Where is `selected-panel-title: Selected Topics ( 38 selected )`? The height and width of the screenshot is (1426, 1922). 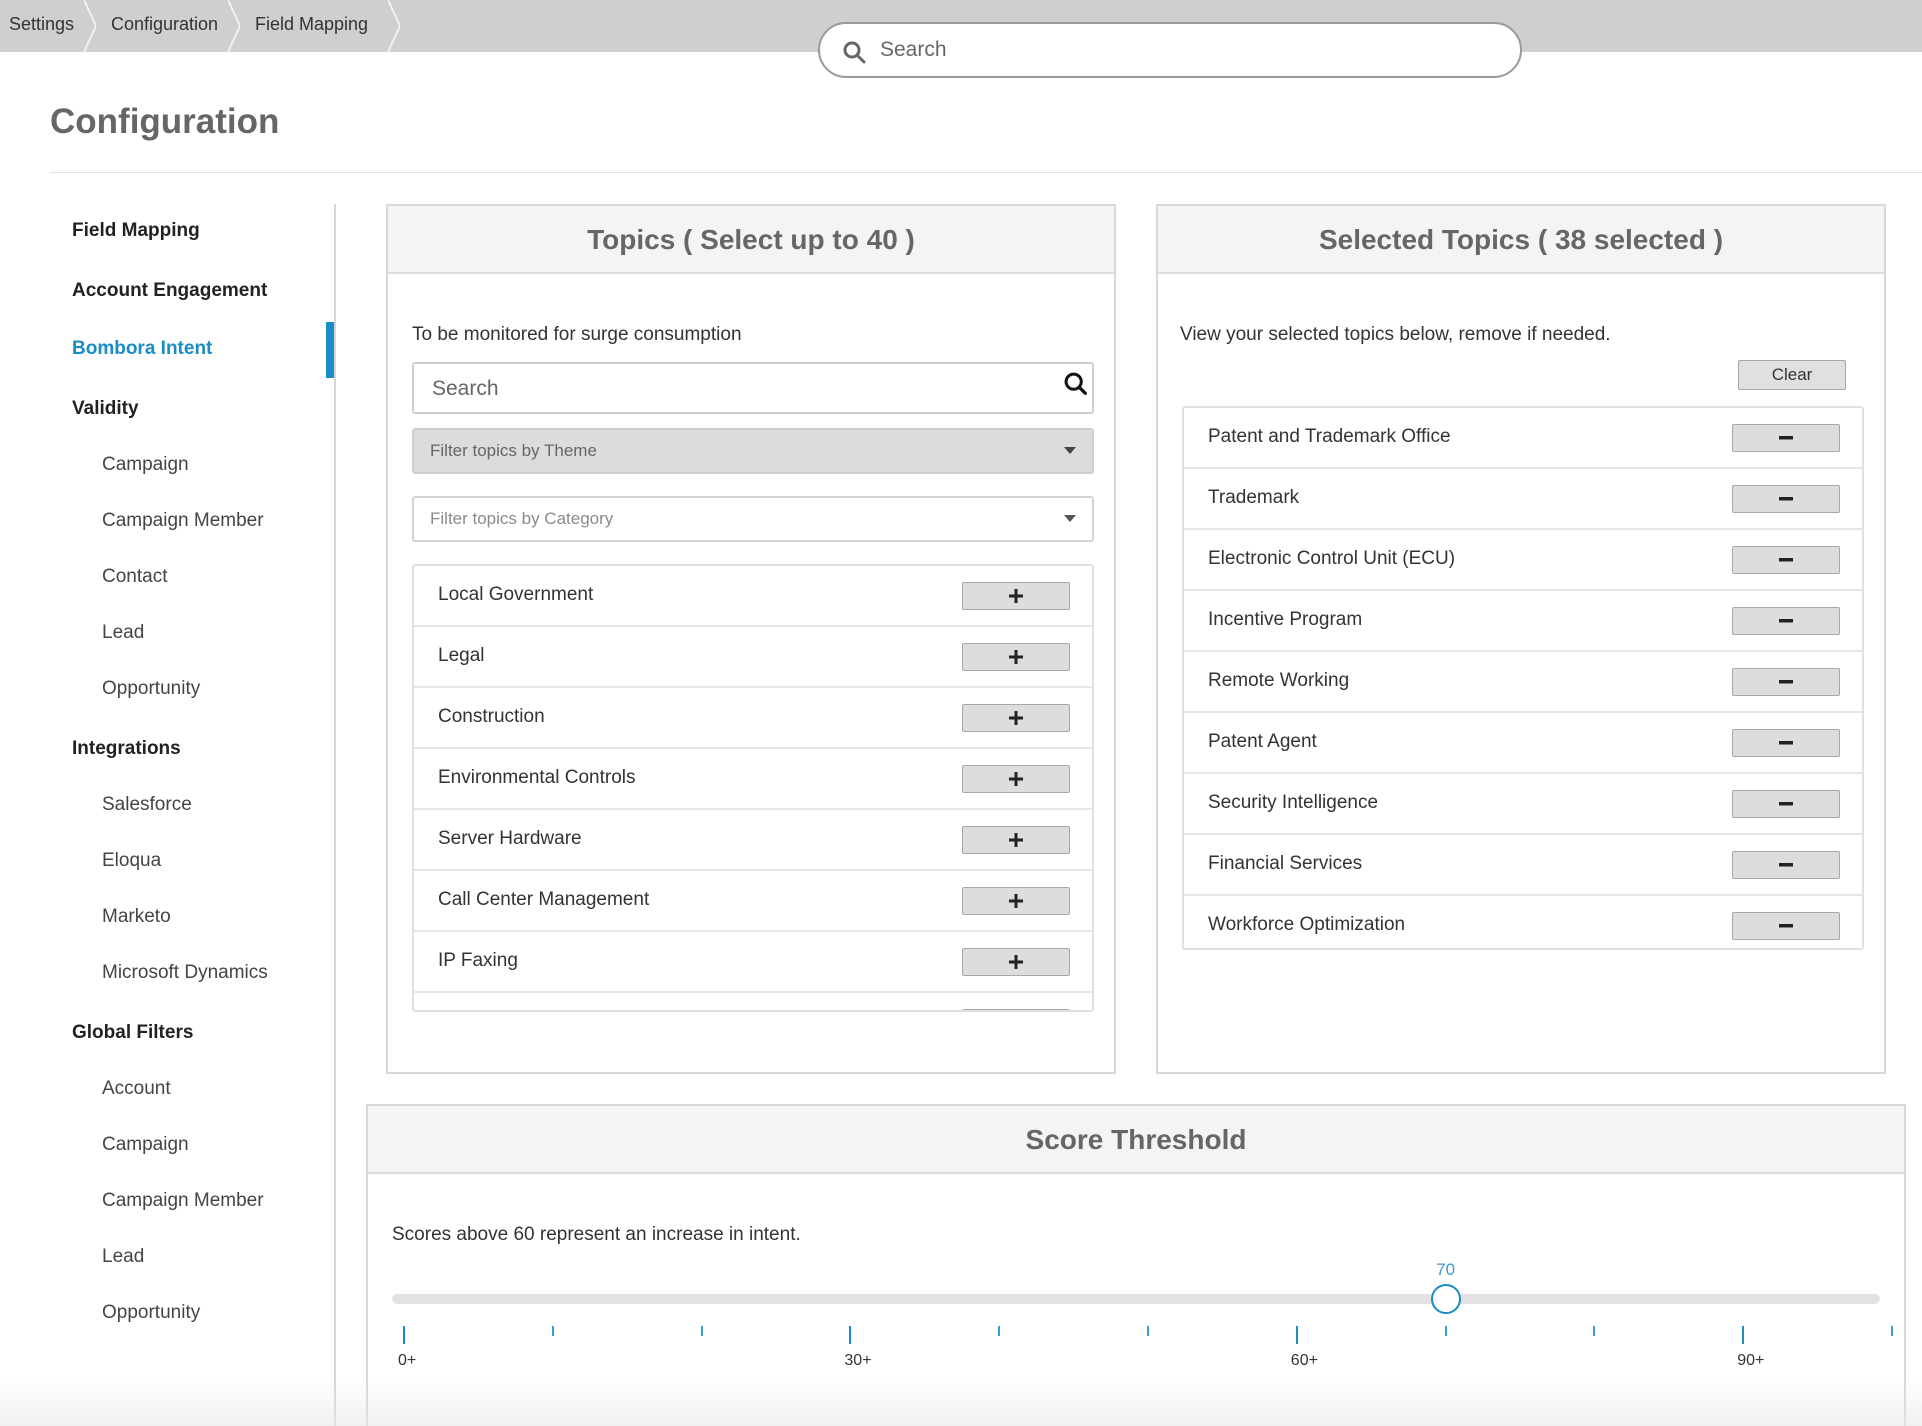 selected-panel-title: Selected Topics ( 38 selected ) is located at coordinates (1521, 240).